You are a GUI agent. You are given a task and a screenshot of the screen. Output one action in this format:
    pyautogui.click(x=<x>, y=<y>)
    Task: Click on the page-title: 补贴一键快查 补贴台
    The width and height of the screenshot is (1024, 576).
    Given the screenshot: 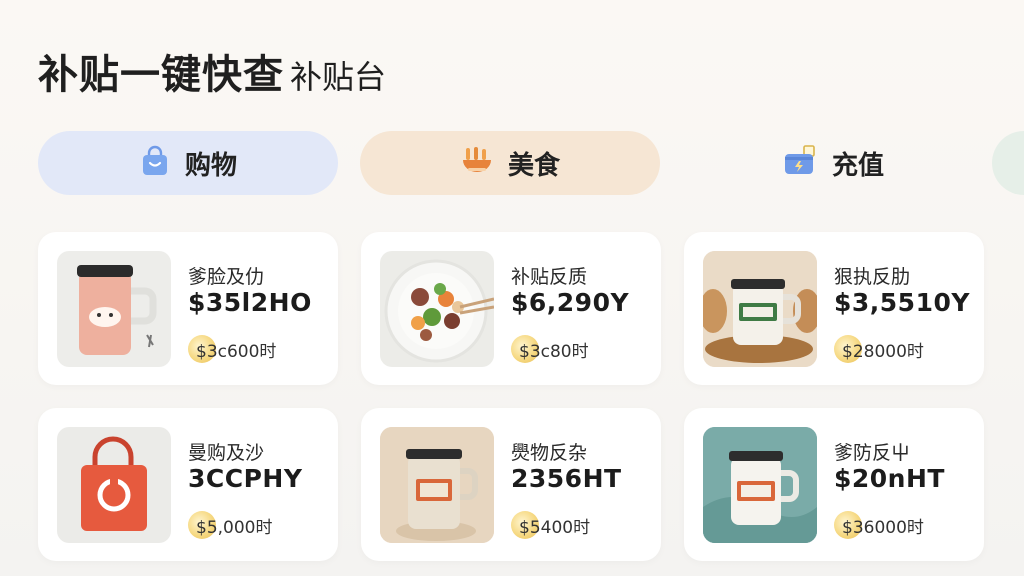 What is the action you would take?
    pyautogui.click(x=212, y=71)
    